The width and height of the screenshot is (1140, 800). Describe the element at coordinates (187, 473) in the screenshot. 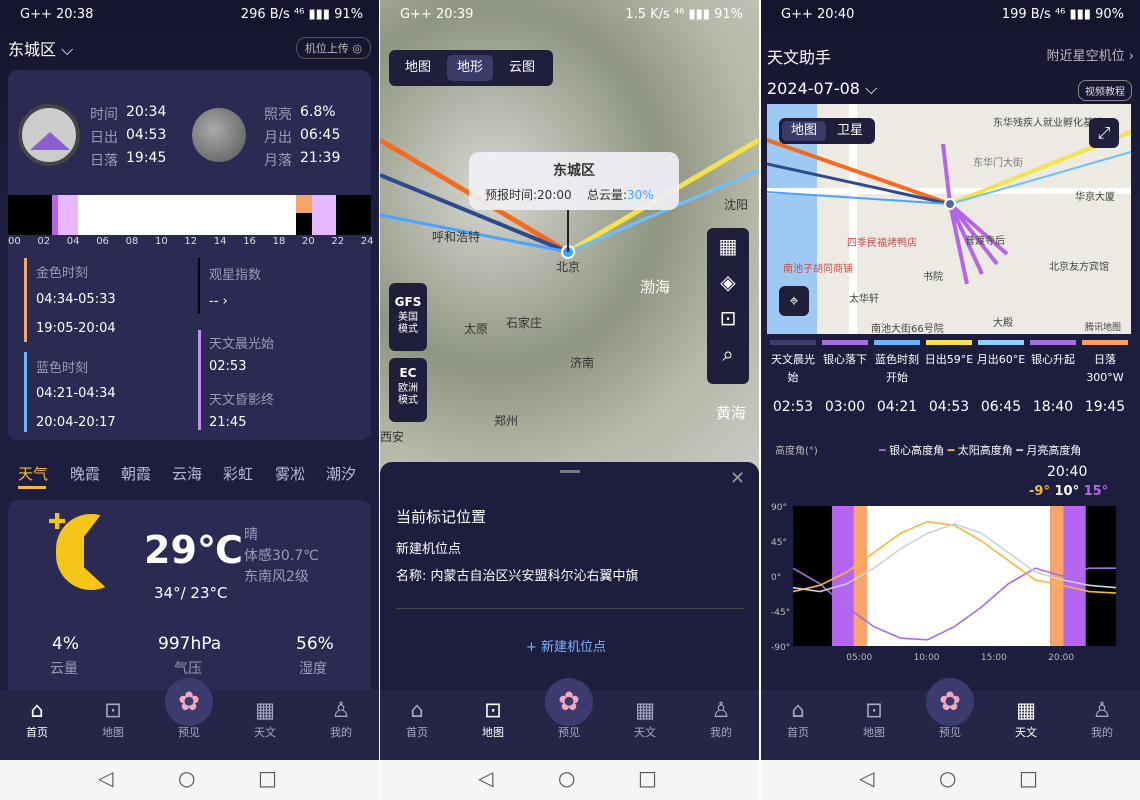

I see `tab-cloud-sea: 云海` at that location.